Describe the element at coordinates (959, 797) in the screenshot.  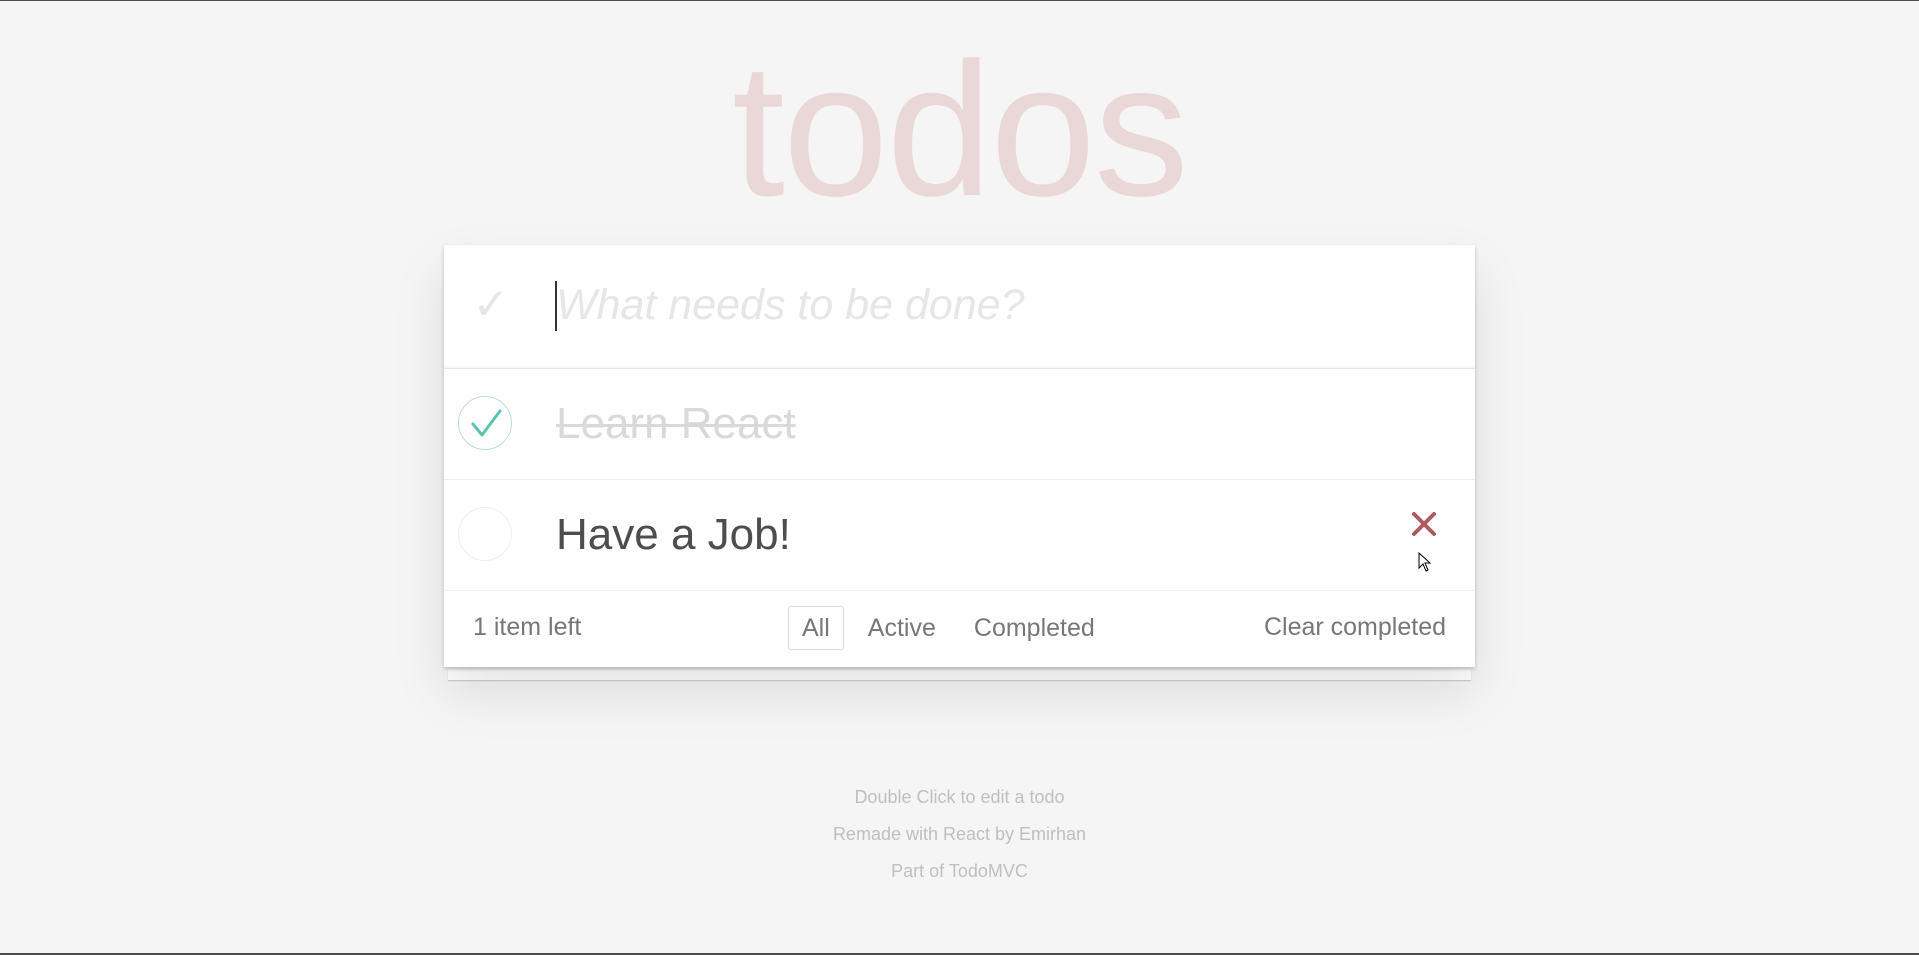
I see `info-edit-hint: Double Click to edit a todo` at that location.